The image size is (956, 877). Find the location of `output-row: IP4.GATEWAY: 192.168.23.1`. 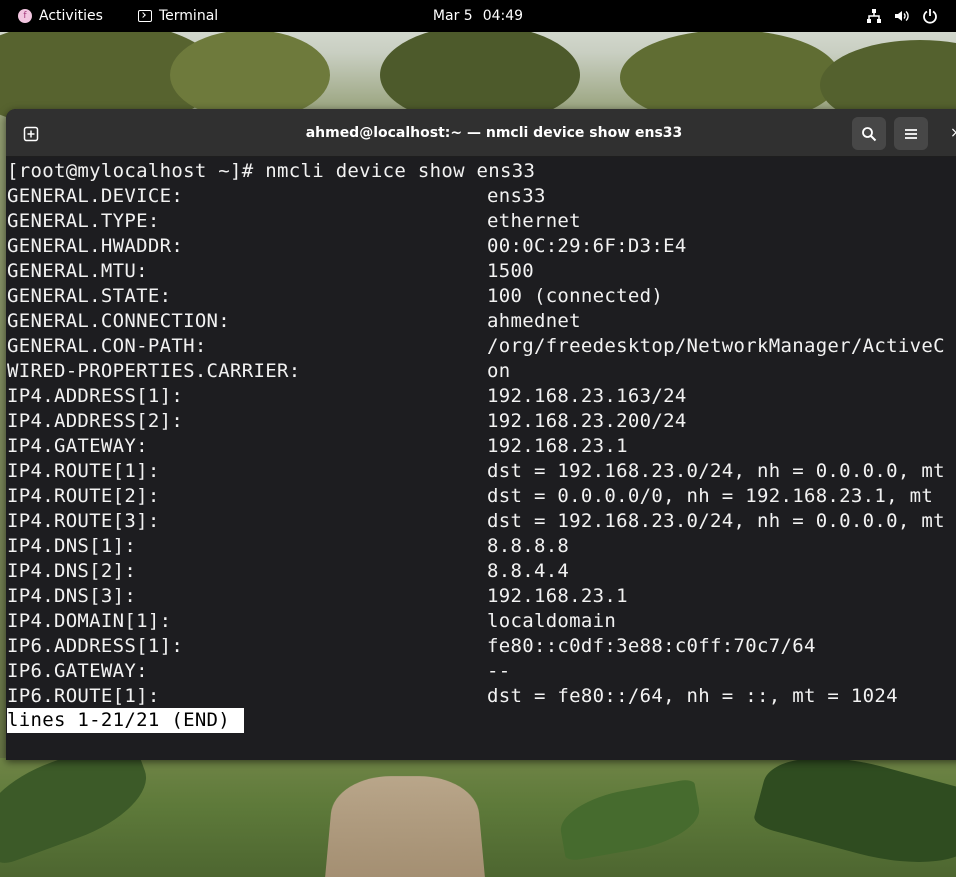

output-row: IP4.GATEWAY: 192.168.23.1 is located at coordinates (481, 446).